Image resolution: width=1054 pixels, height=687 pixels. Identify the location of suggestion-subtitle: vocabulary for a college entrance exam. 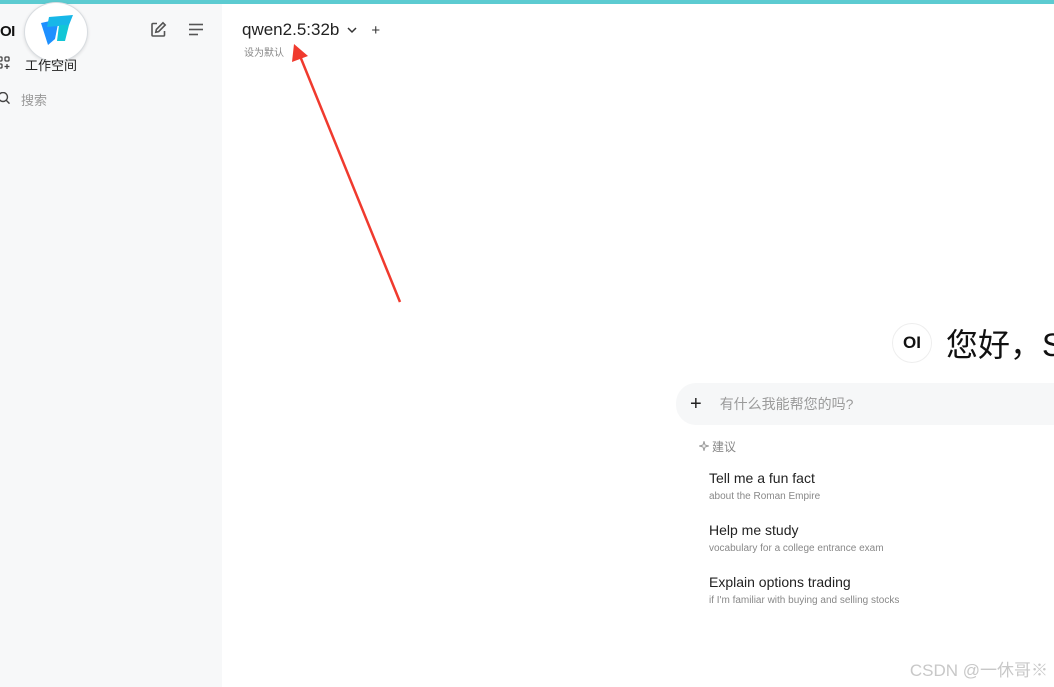
(796, 548).